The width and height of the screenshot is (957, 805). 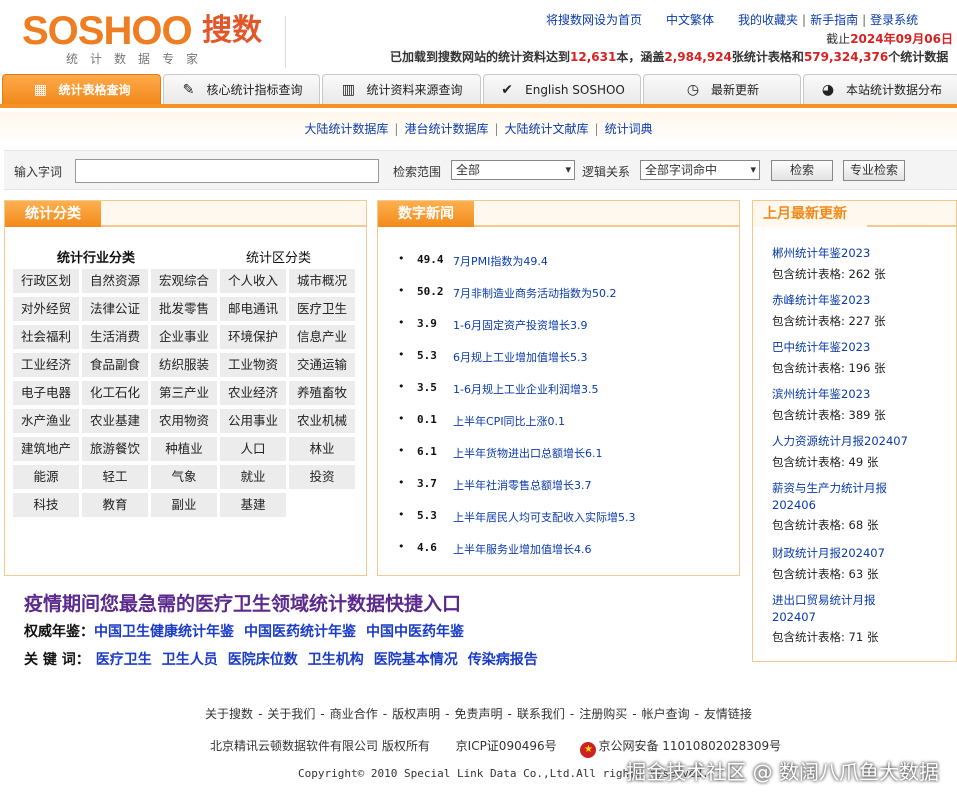 I want to click on last-month-title: 进出口贸易统计月报, so click(x=825, y=600).